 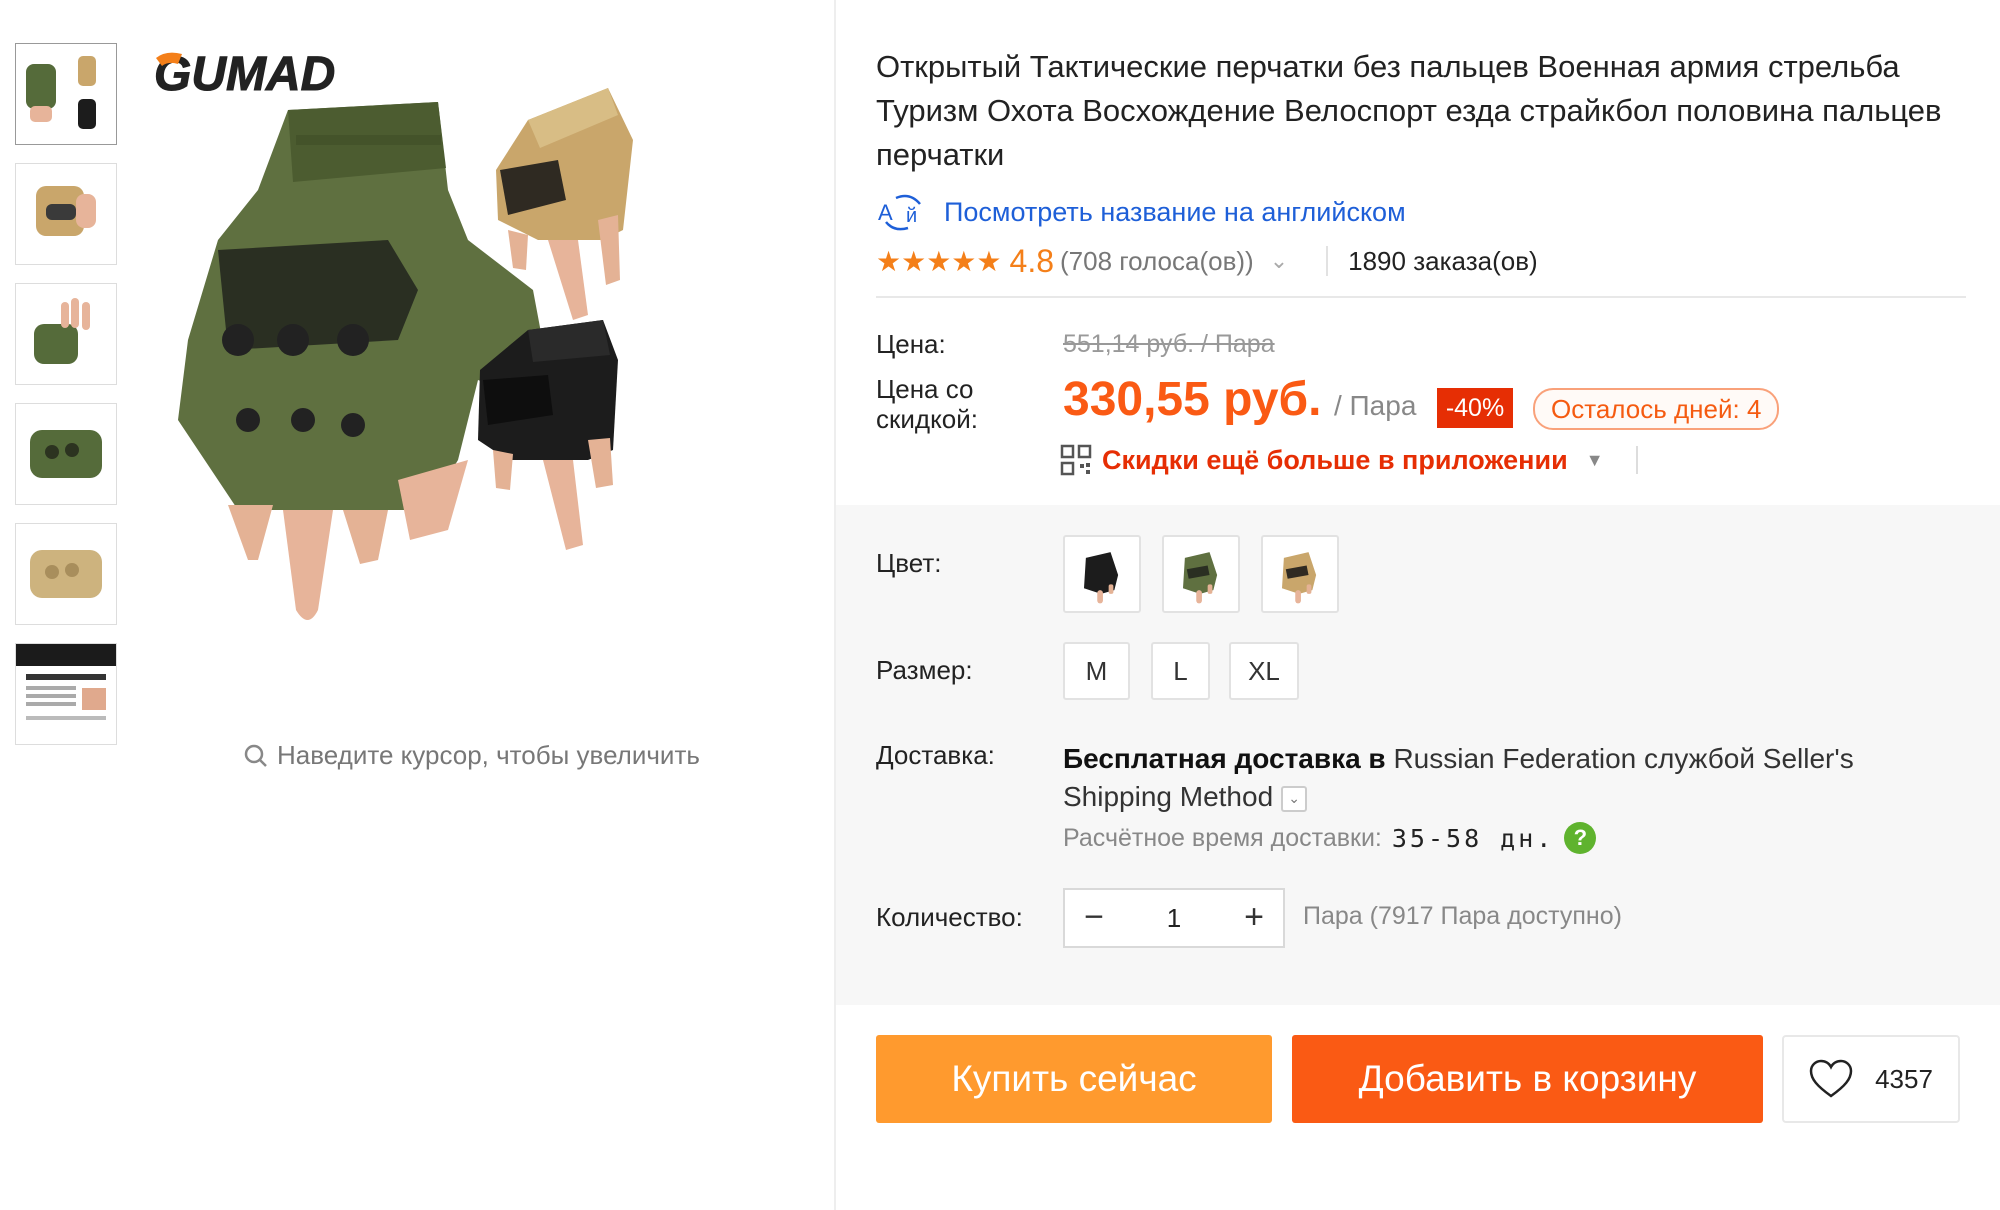 What do you see at coordinates (1254, 918) in the screenshot?
I see `quantity-increase-button: +` at bounding box center [1254, 918].